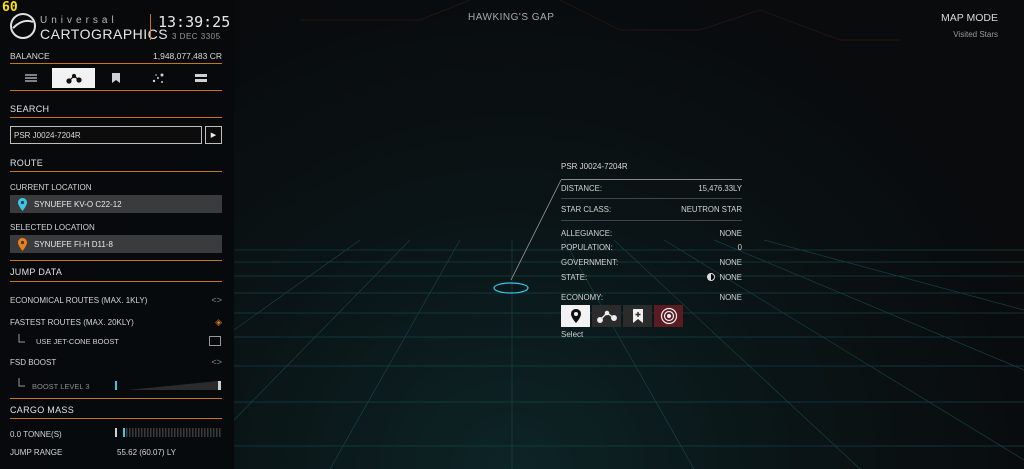  What do you see at coordinates (116, 322) in the screenshot?
I see `fastest-routes-option: FASTEST ROUTES (MAX. 20KLY) ◈` at bounding box center [116, 322].